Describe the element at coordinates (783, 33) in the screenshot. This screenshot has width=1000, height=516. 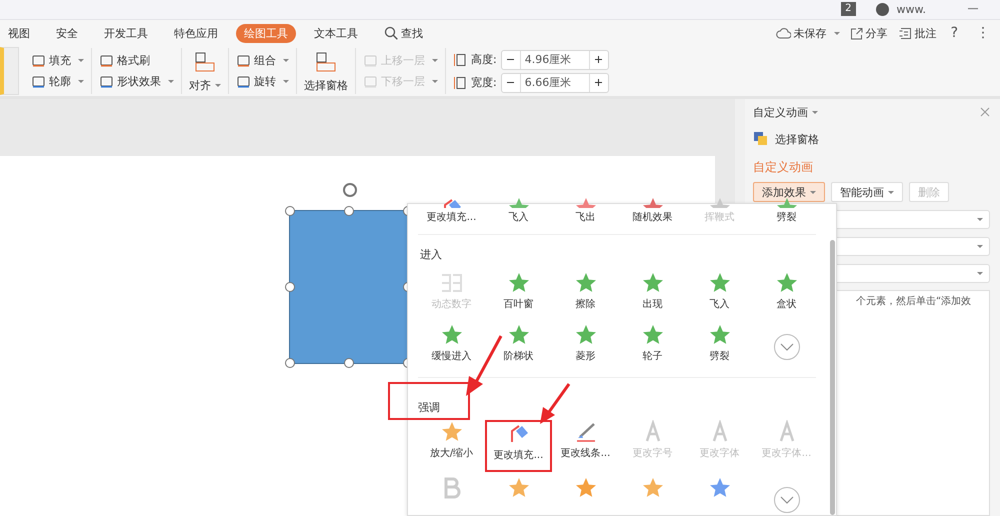
I see `cloud-icon` at that location.